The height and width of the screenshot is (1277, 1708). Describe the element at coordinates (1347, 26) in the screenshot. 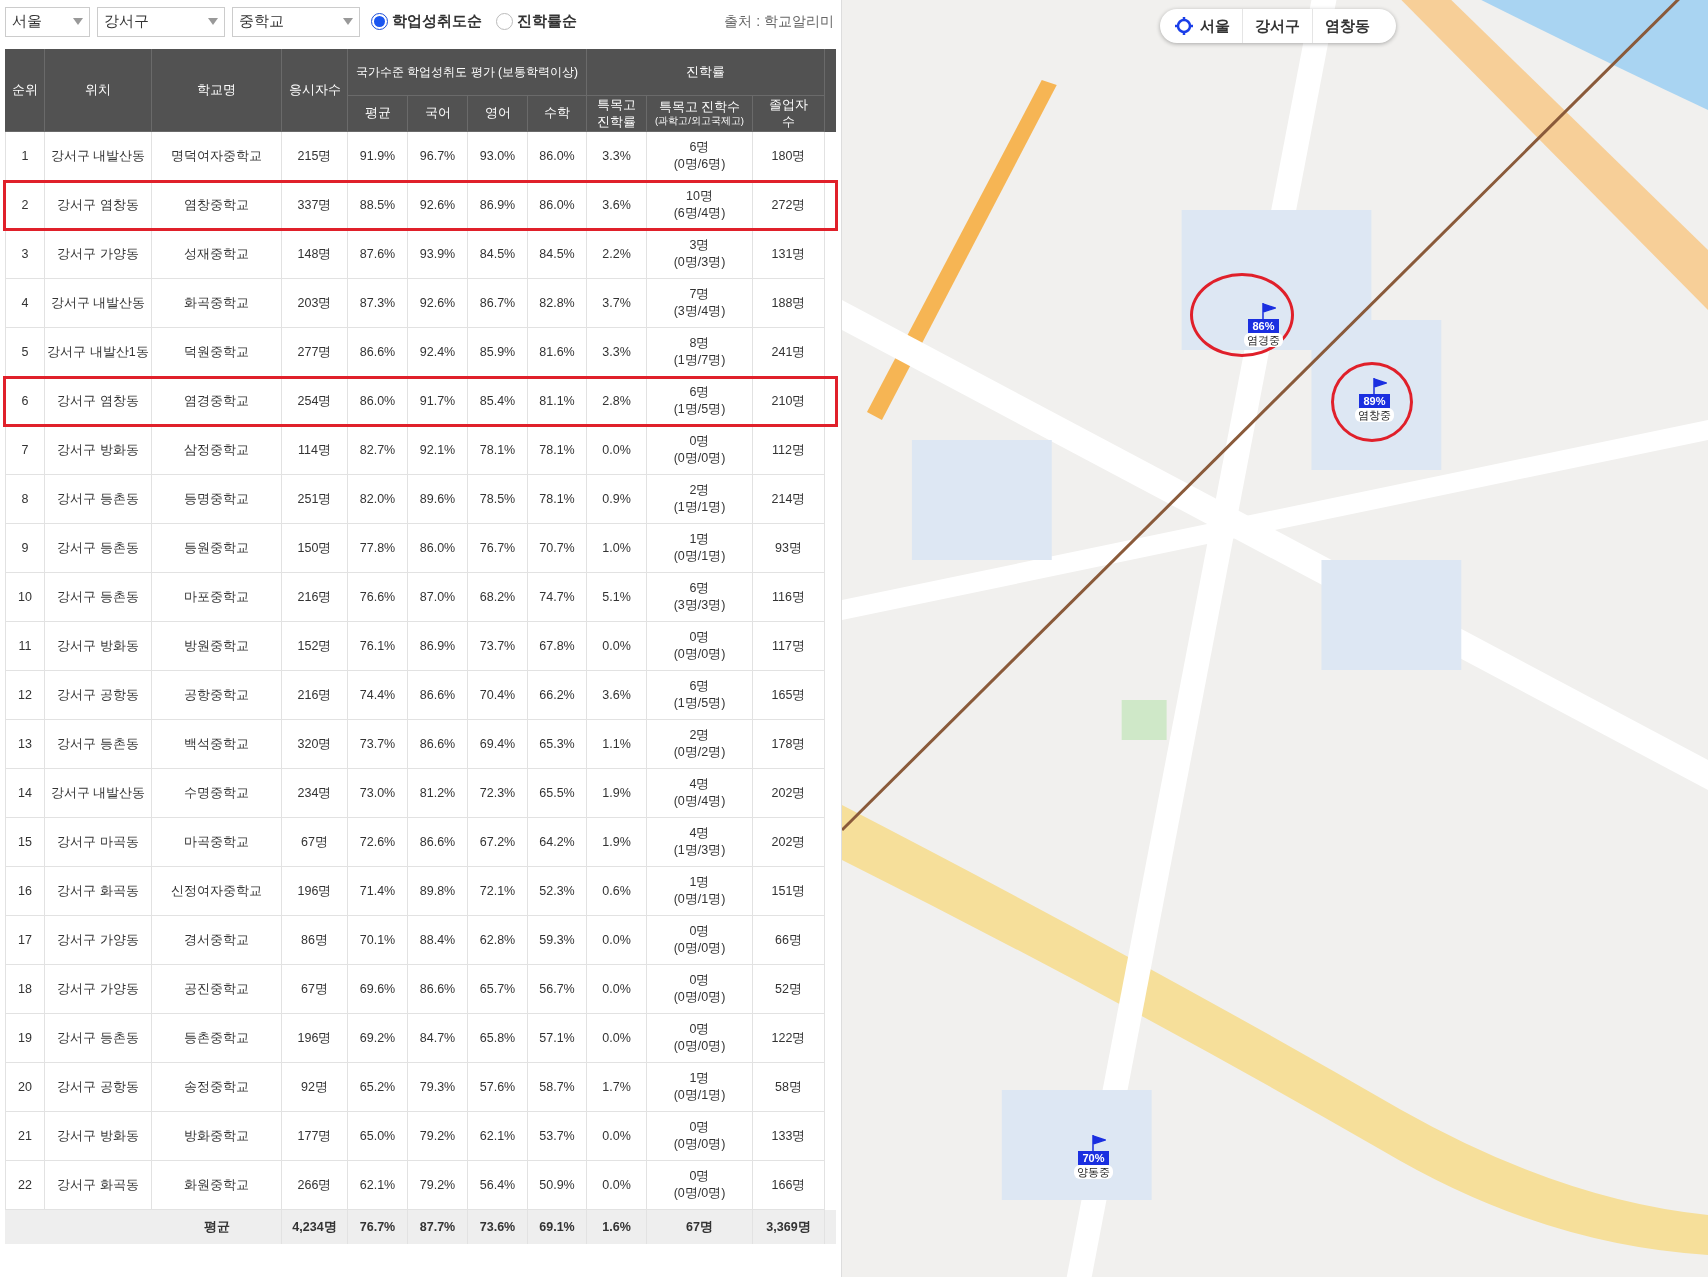

I see `breadcrumb-item: 염창동` at that location.